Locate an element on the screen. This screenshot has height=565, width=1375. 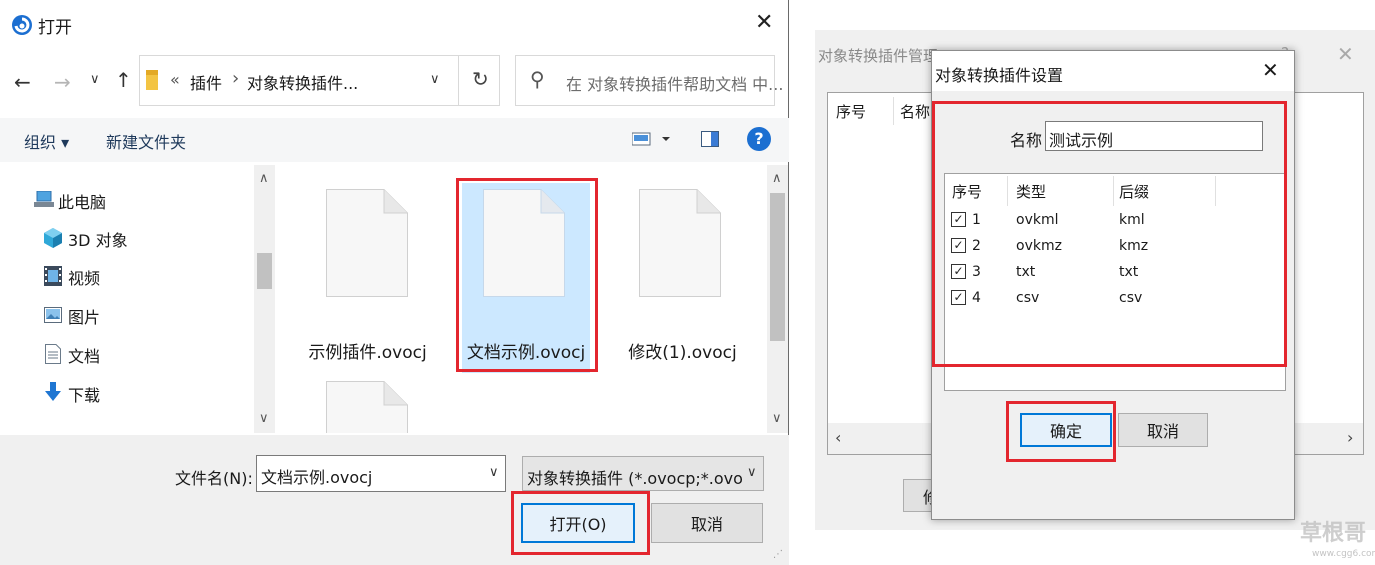
watermark-url: www.cgg6.com is located at coordinates (1343, 554).